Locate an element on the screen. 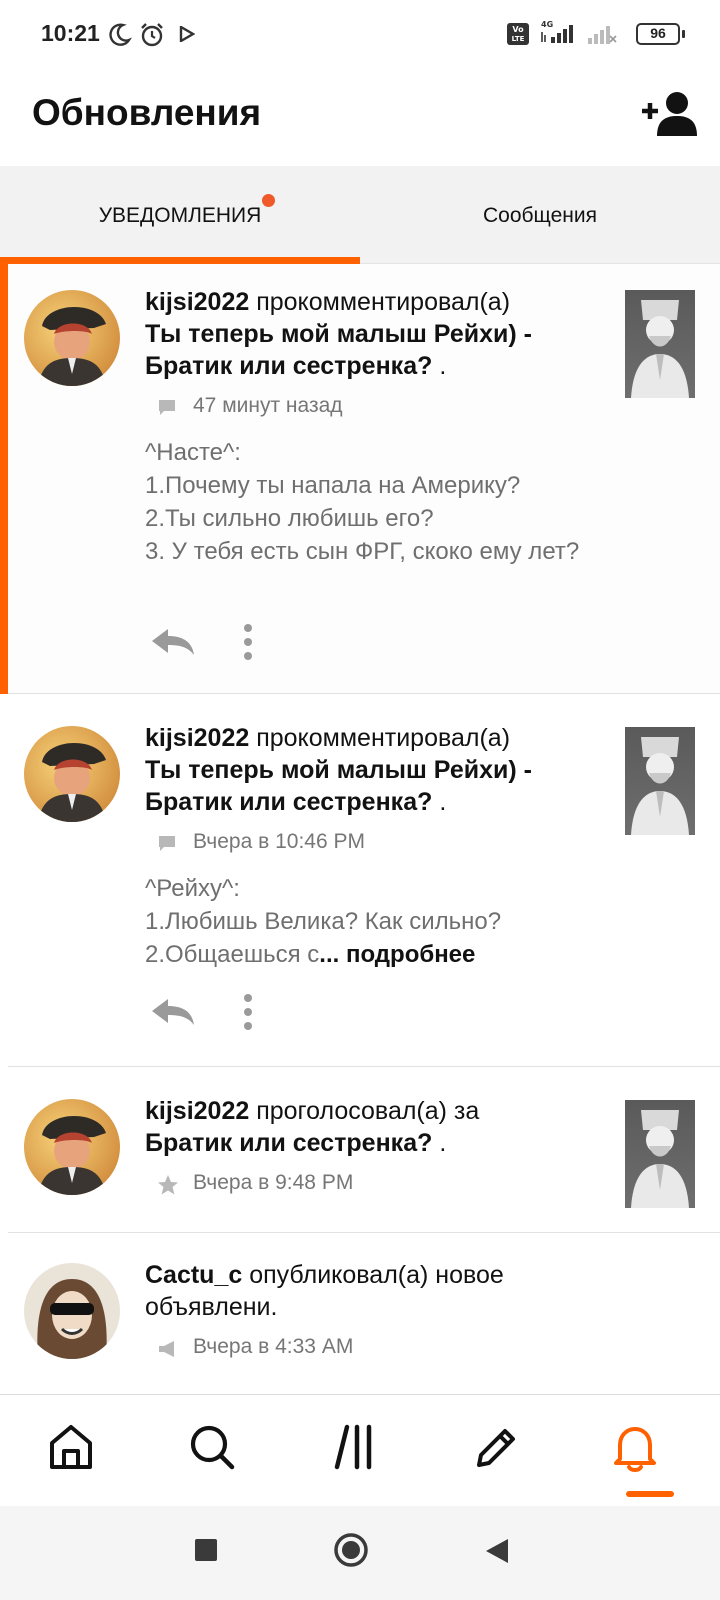 Image resolution: width=720 pixels, height=1600 pixels. signal-weak-icon is located at coordinates (602, 35).